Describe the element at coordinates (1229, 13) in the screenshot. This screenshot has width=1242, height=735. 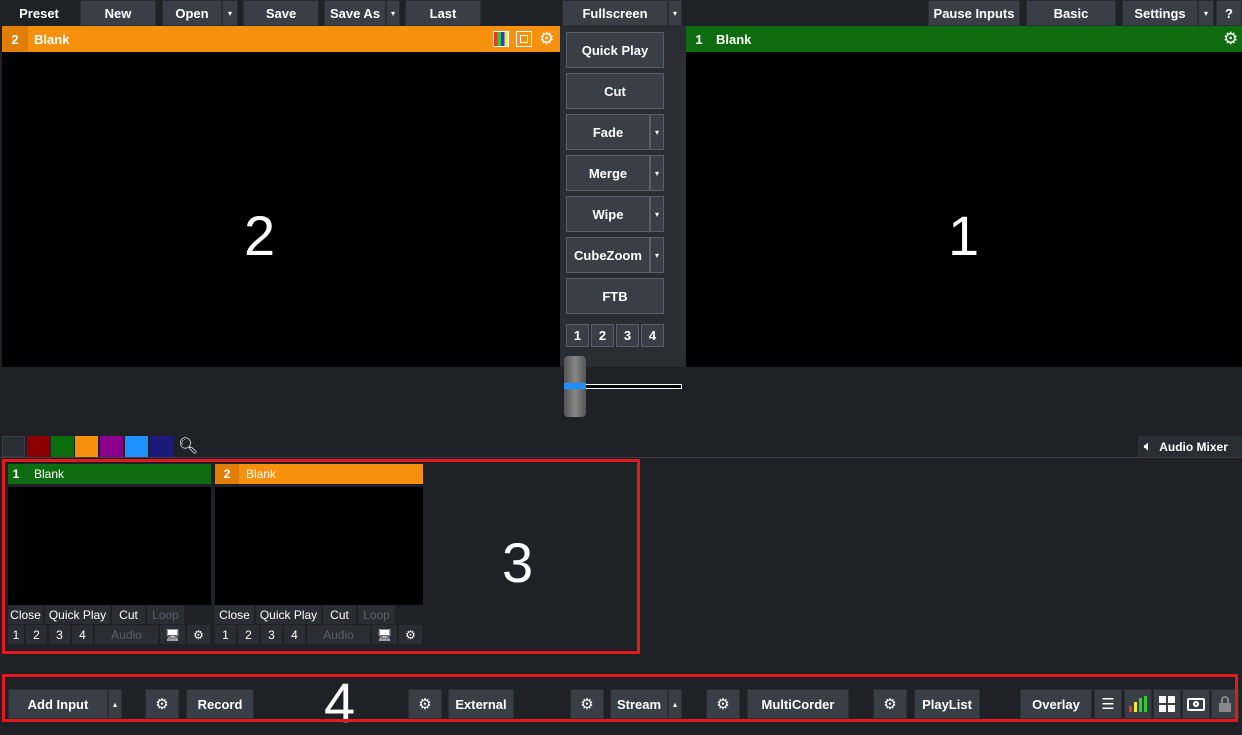
I see `help-button: ?` at that location.